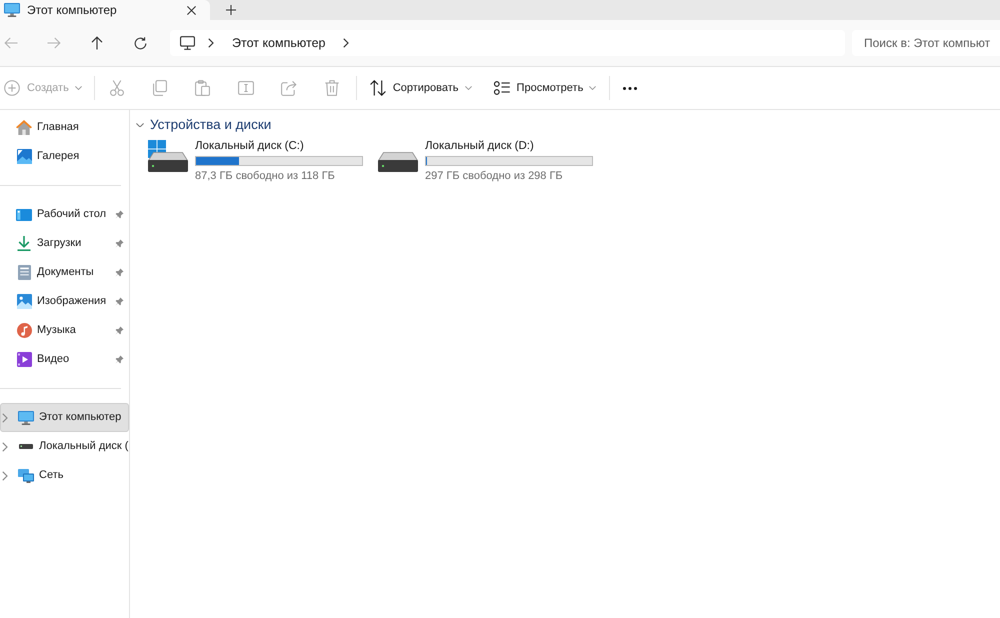  Describe the element at coordinates (54, 43) in the screenshot. I see `arrow-right-icon` at that location.